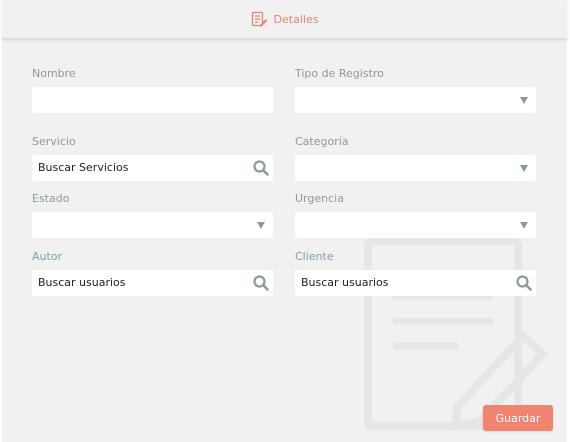 The image size is (570, 442). Describe the element at coordinates (319, 198) in the screenshot. I see `urgencia-label: Urgencia` at that location.